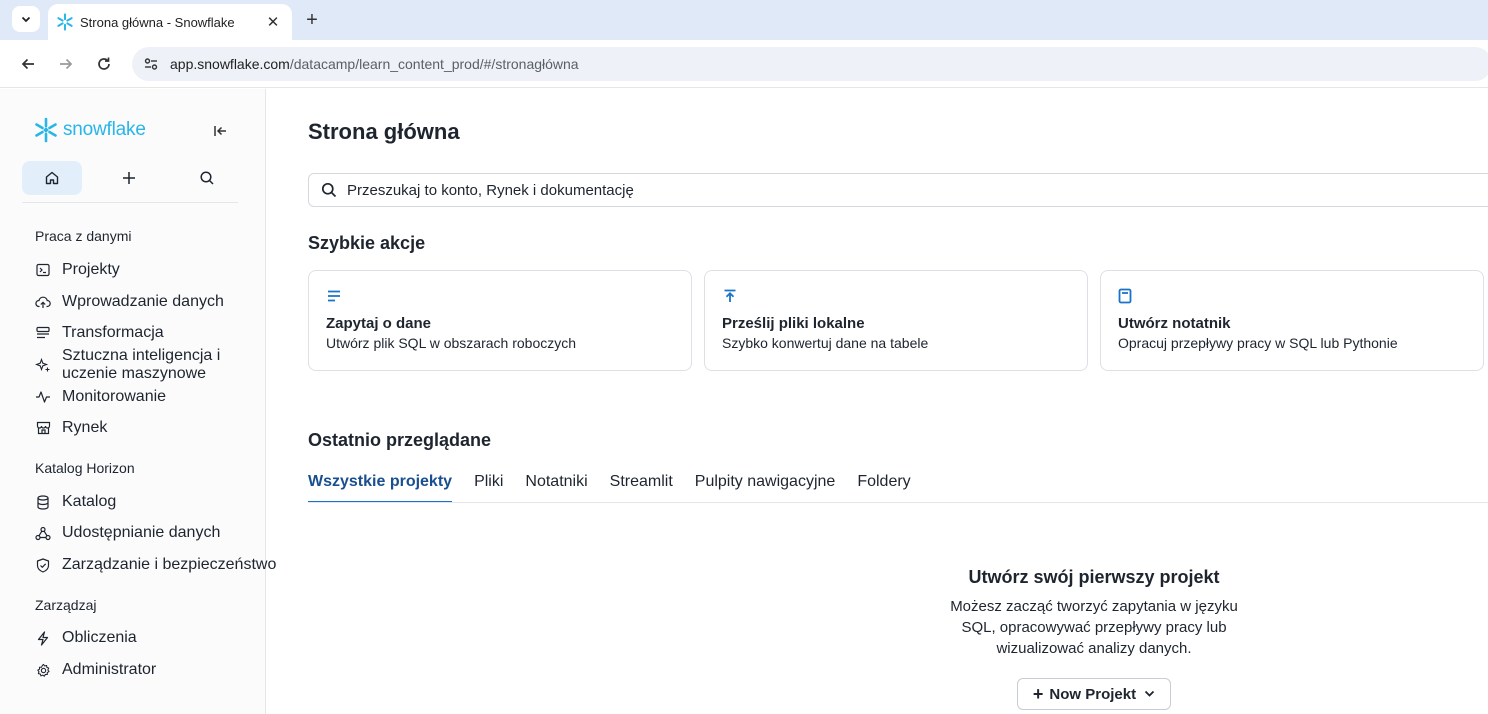 This screenshot has width=1488, height=714. What do you see at coordinates (43, 533) in the screenshot?
I see `share-network-icon` at bounding box center [43, 533].